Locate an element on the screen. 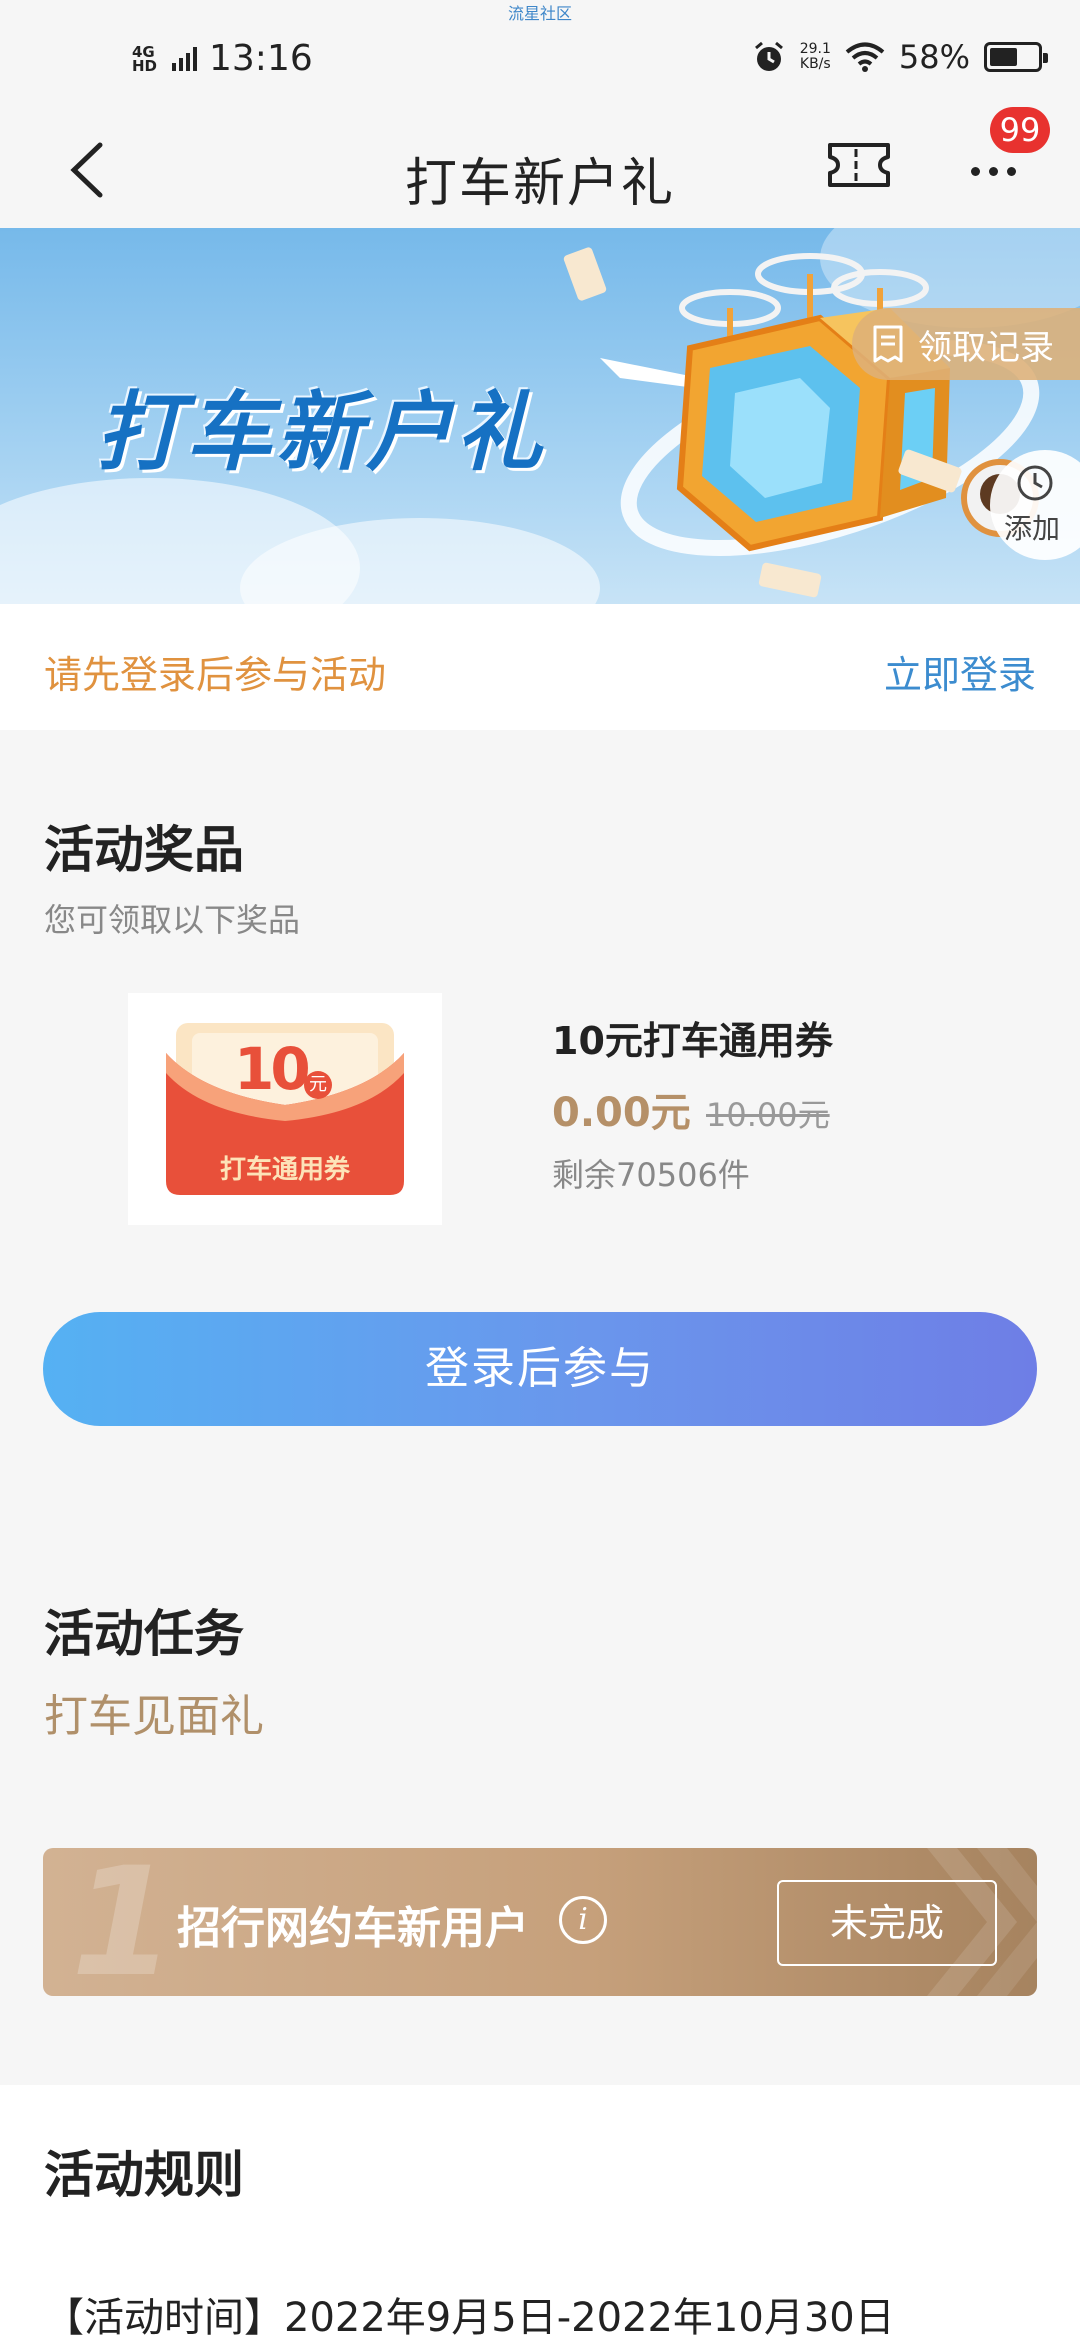  login-to-join-button: 登录后参与 is located at coordinates (540, 1369).